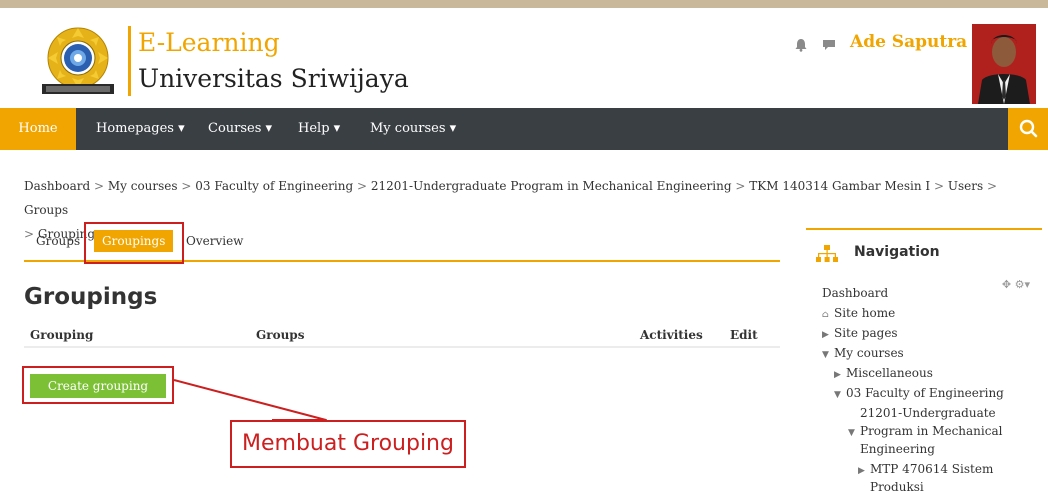 This screenshot has height=494, width=1048. Describe the element at coordinates (865, 313) in the screenshot. I see `nav-tree-label: Site home` at that location.